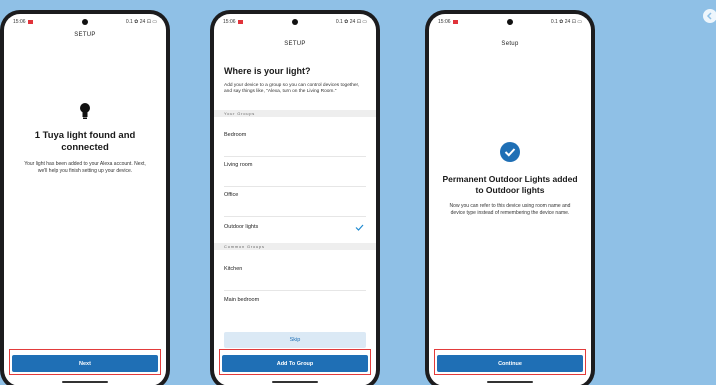 This screenshot has width=716, height=385. I want to click on lightbulb-icon, so click(85, 111).